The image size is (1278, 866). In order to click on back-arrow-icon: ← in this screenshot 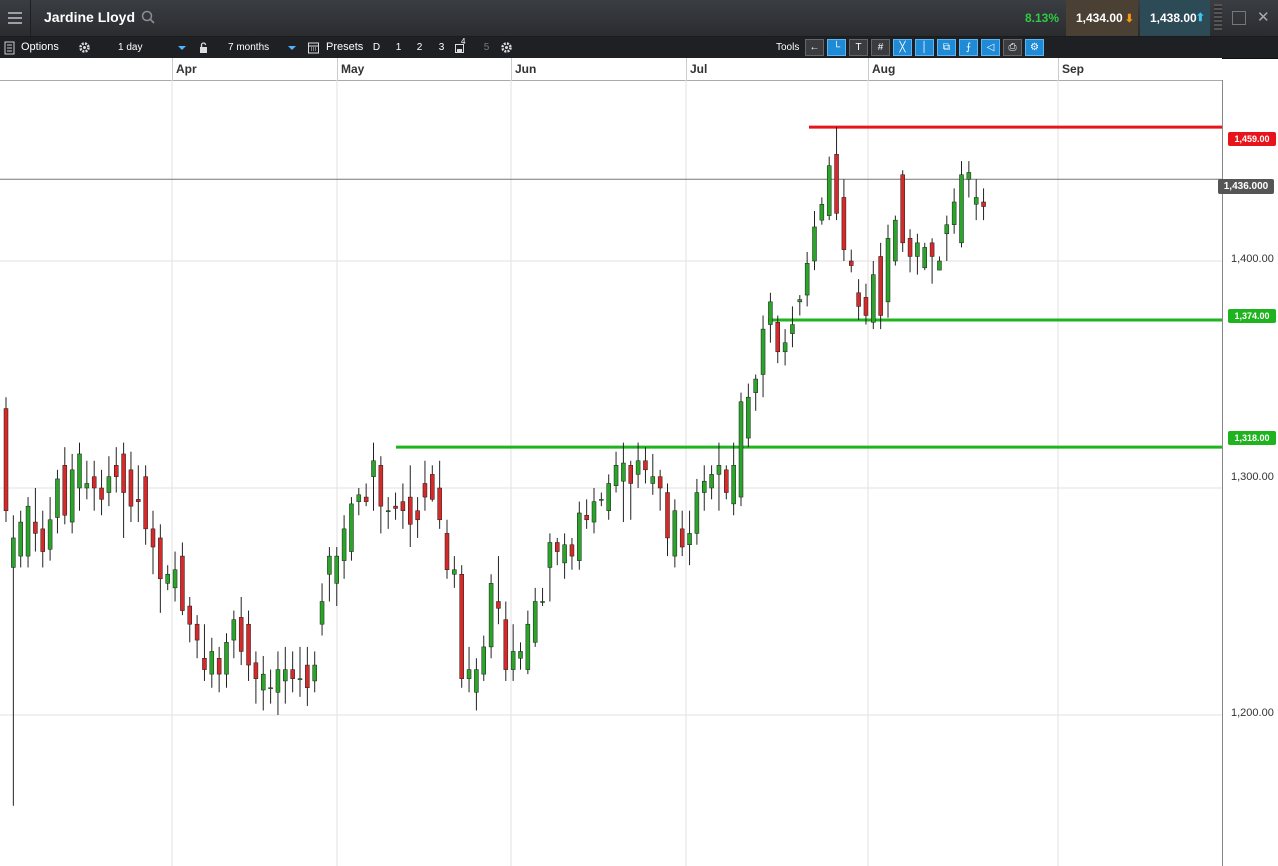, I will do `click(814, 47)`.